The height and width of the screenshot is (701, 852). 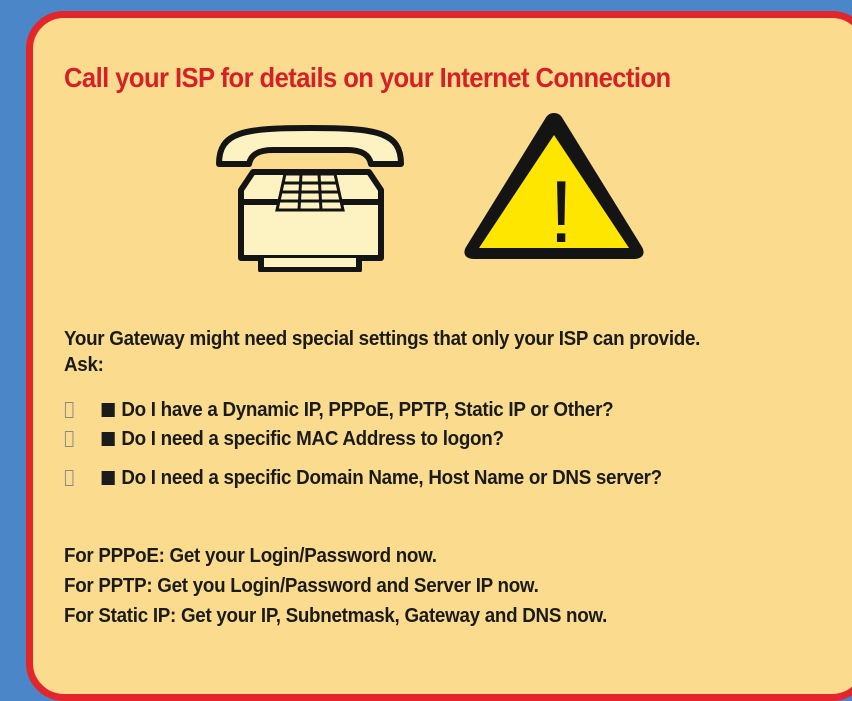 I want to click on pppoe-instruction: For PPPoE: Get your Login/Password now., so click(x=250, y=556).